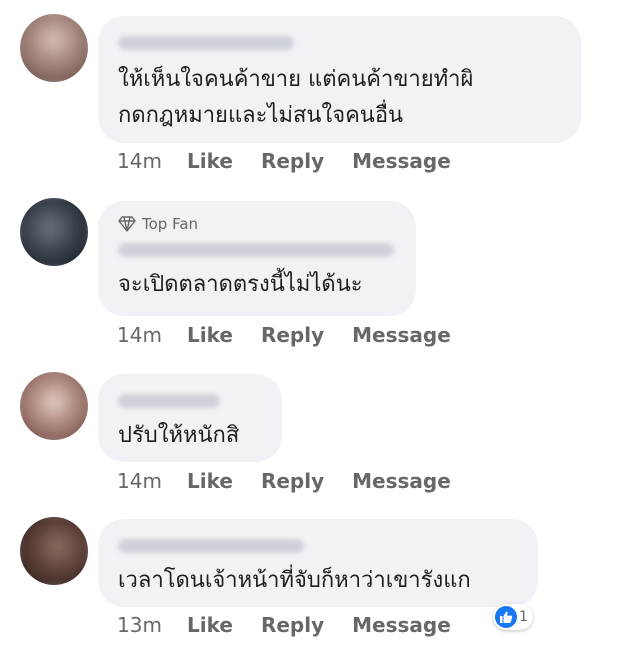 Image resolution: width=628 pixels, height=662 pixels. I want to click on comment-bubble: ปรับให้หนักสิ, so click(190, 418).